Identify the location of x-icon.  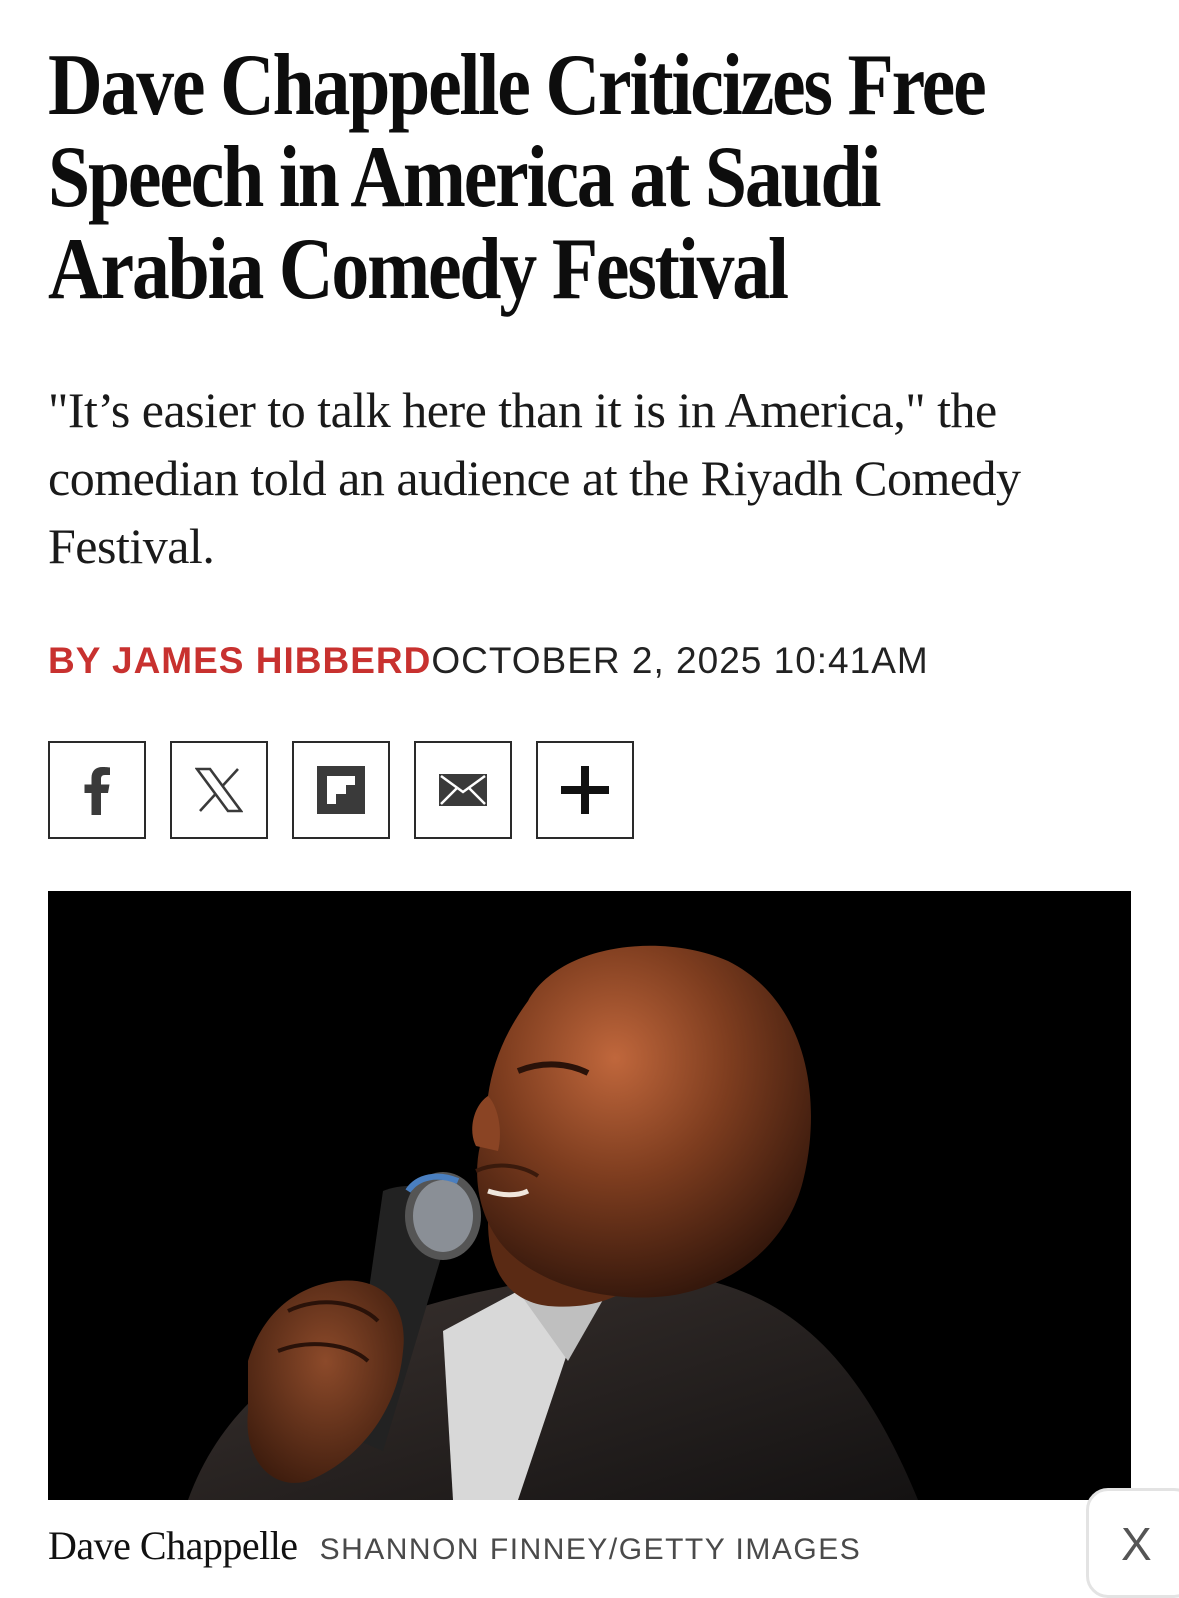
(219, 790).